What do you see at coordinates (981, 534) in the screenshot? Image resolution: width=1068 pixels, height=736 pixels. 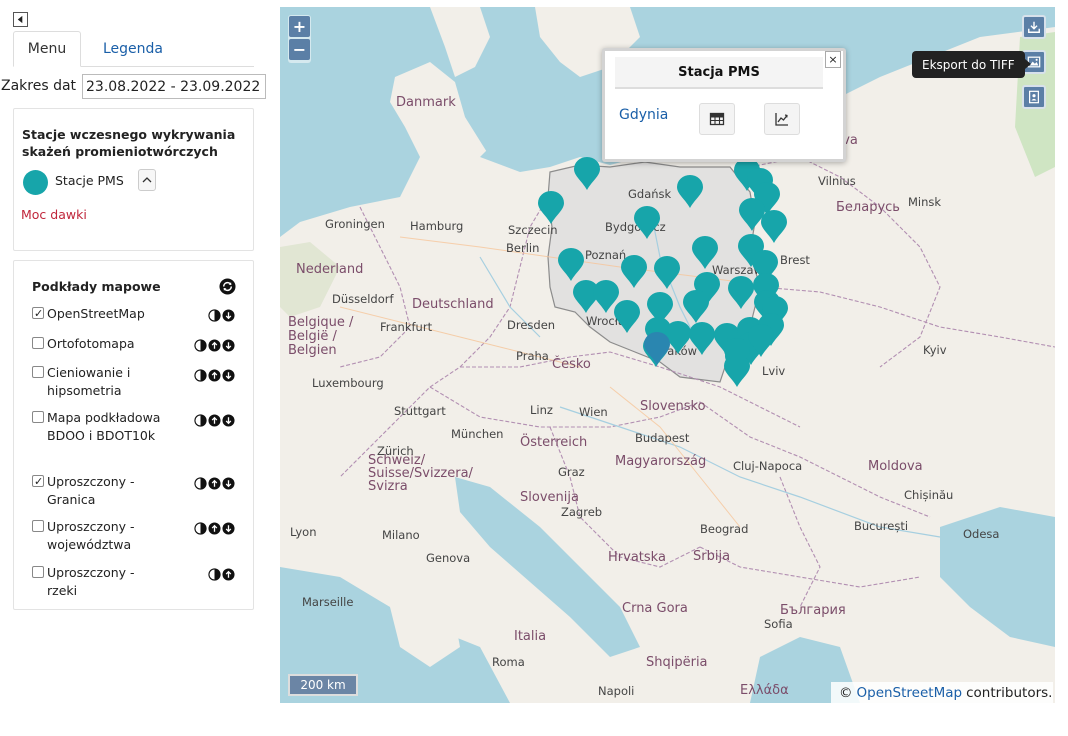 I see `map-label-city: Odesa` at bounding box center [981, 534].